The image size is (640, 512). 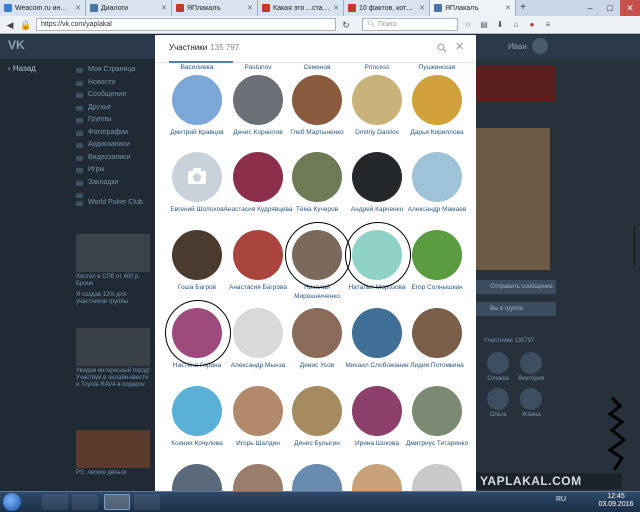 I want to click on menu-item-audio: Аудиозаписи, so click(x=109, y=145).